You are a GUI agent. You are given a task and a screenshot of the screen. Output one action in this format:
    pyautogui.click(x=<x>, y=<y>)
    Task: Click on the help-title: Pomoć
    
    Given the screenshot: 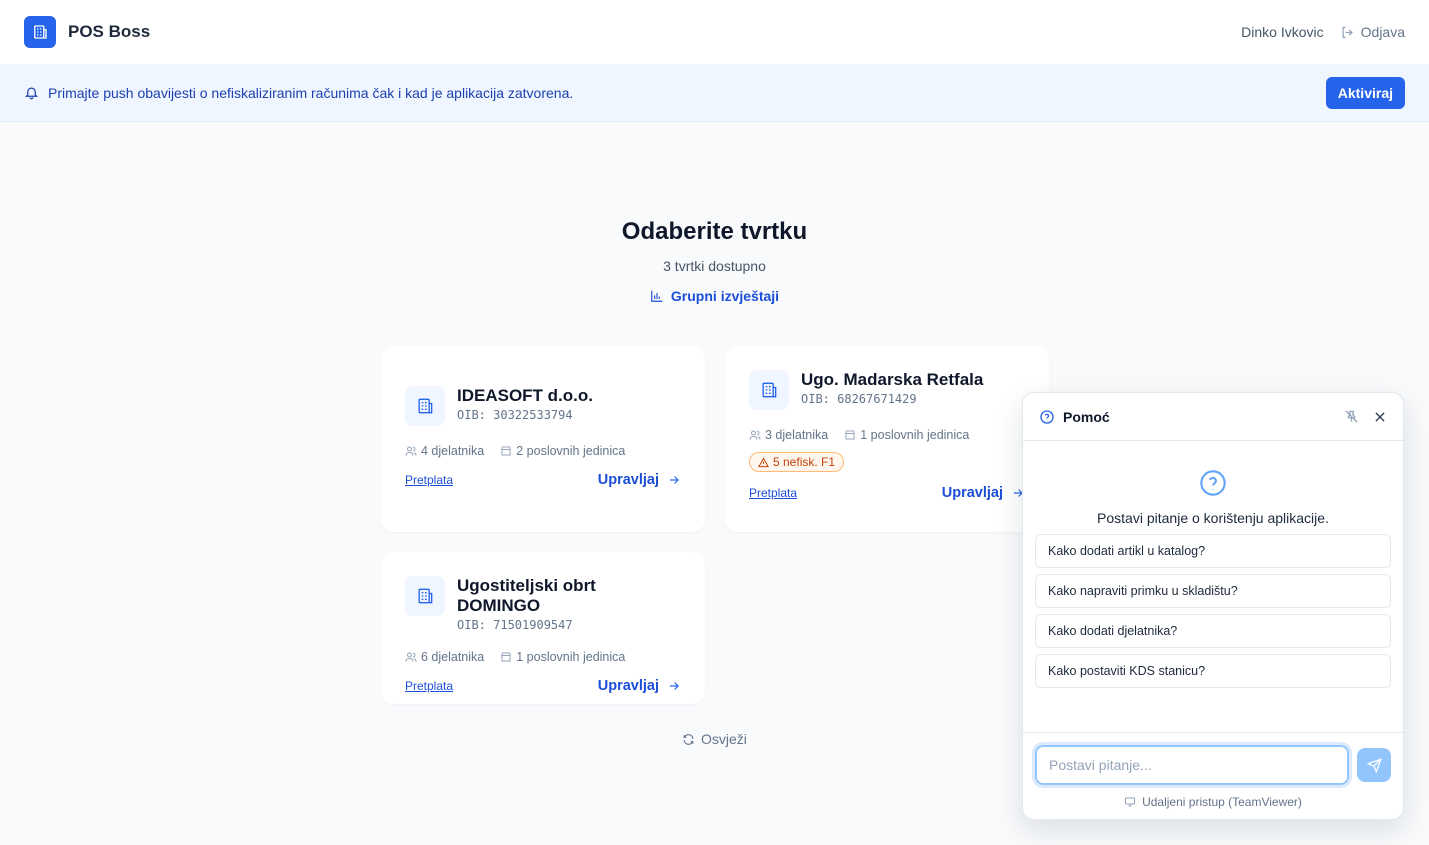 What is the action you would take?
    pyautogui.click(x=1086, y=416)
    